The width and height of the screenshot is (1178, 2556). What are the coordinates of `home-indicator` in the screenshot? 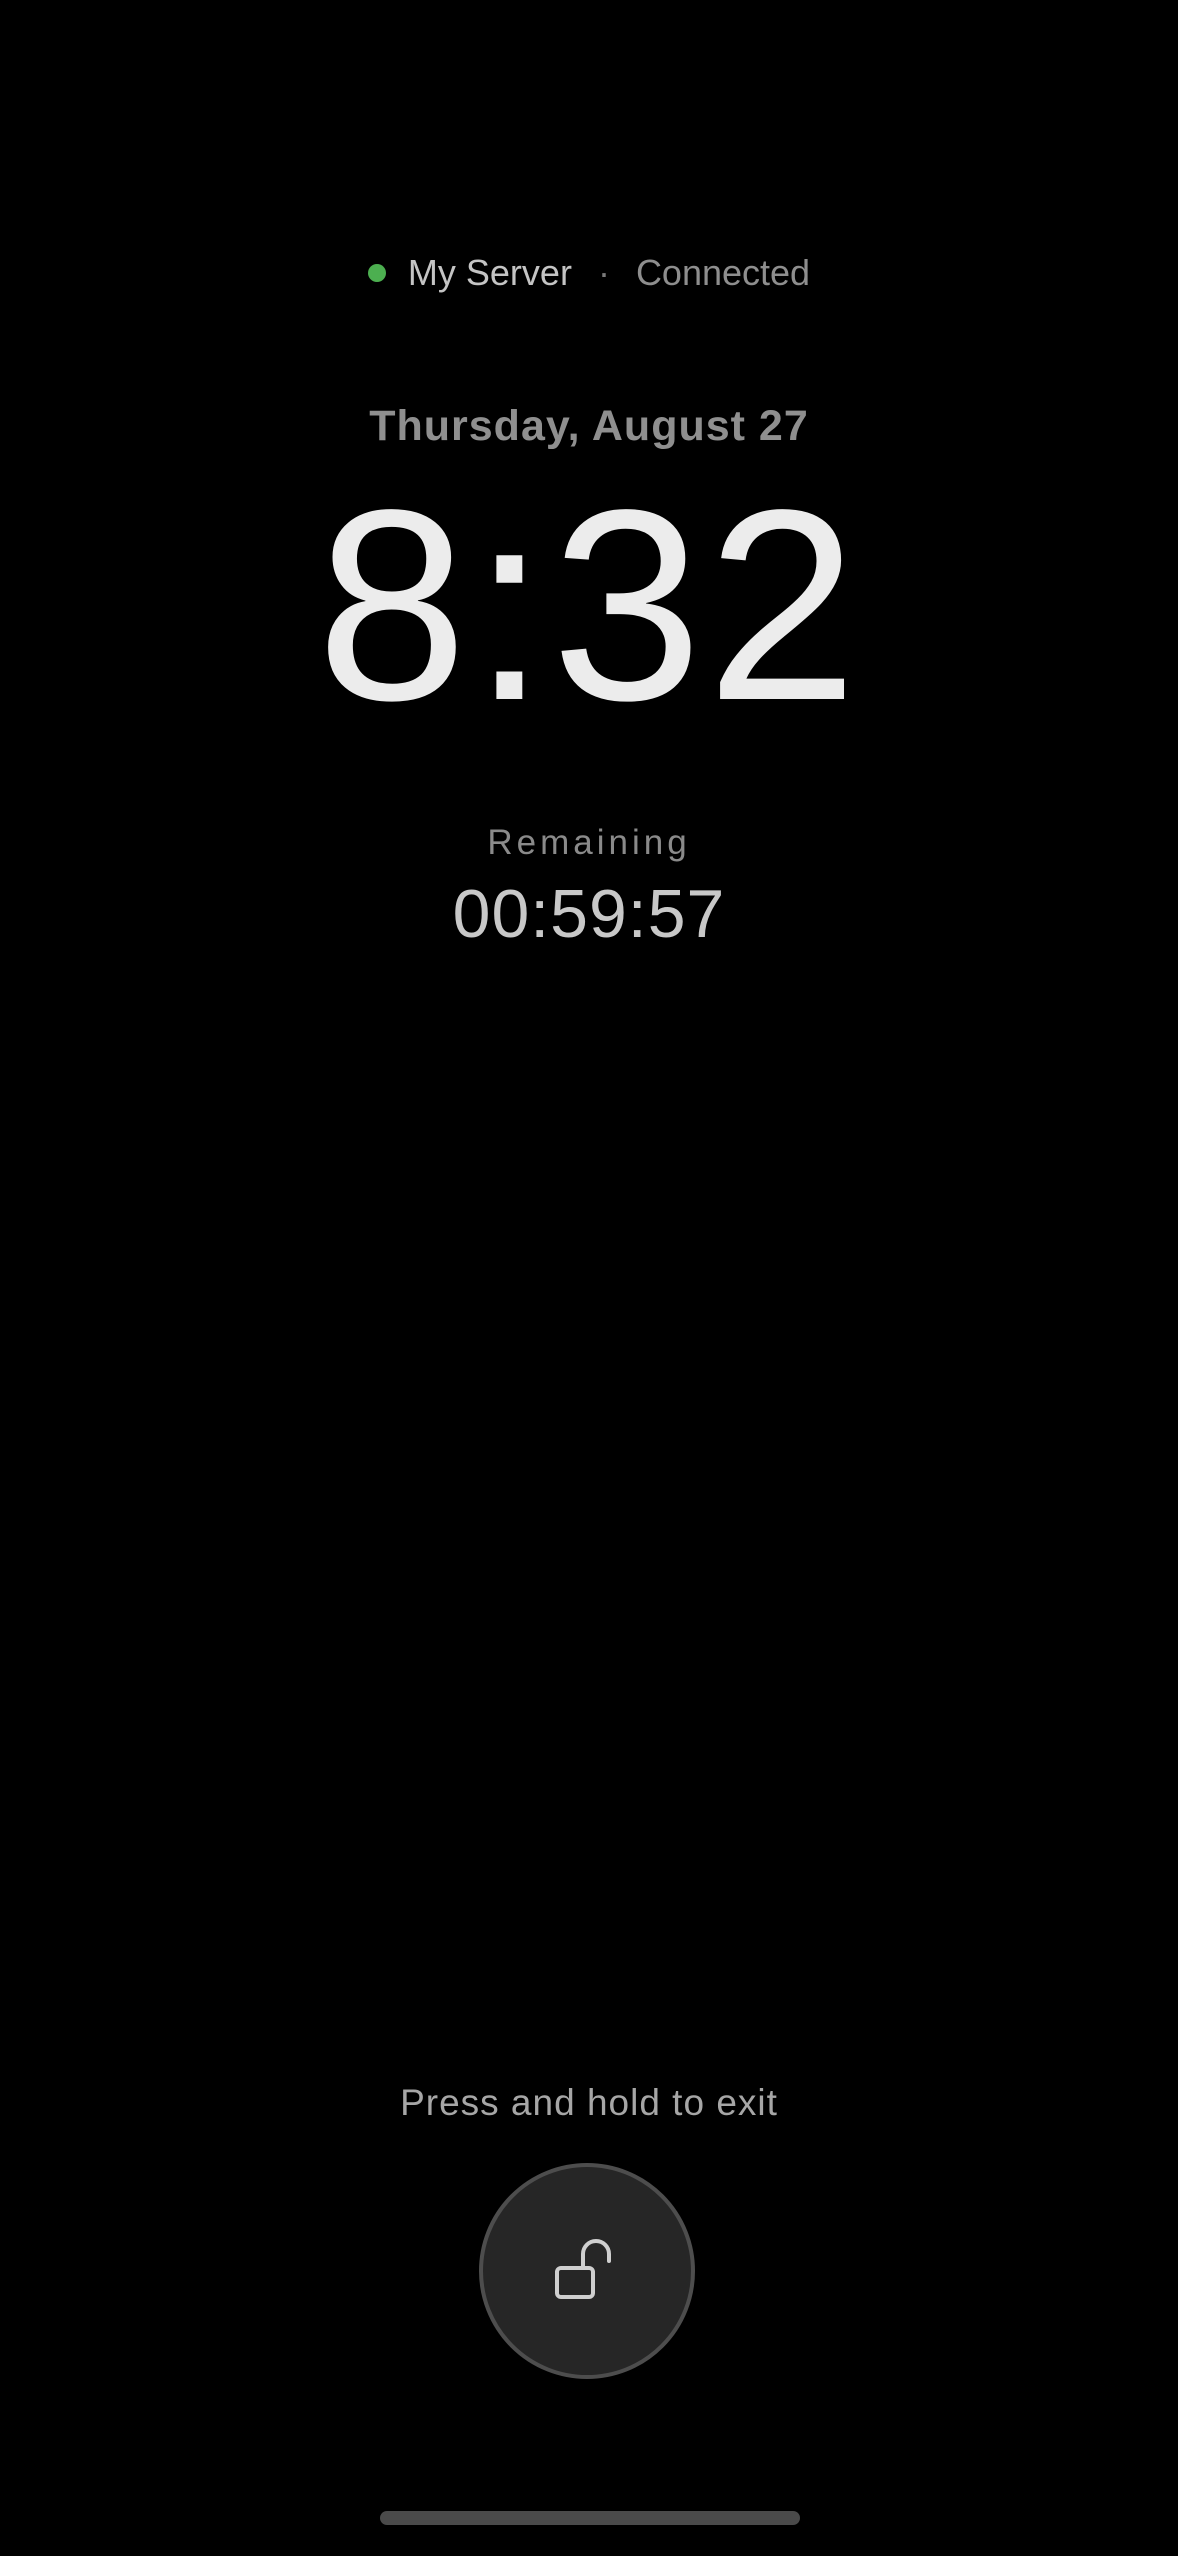 It's located at (590, 2518).